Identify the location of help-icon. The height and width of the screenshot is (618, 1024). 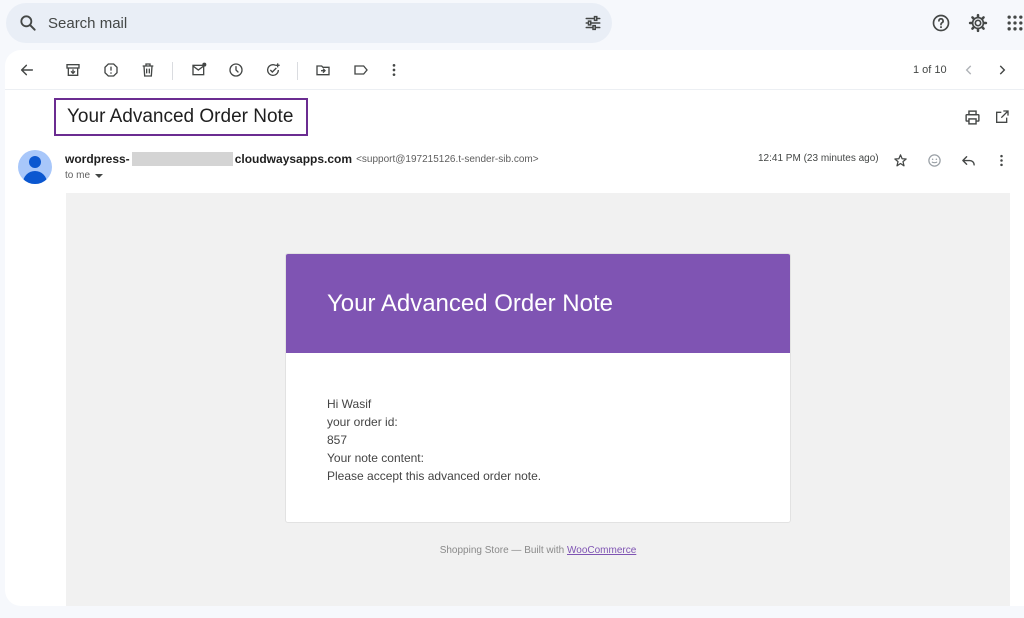
(941, 23).